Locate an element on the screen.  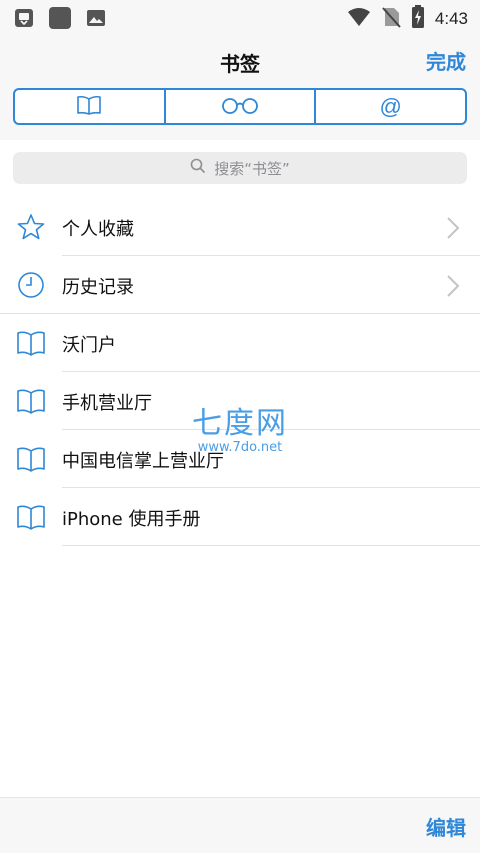
status-bar-left is located at coordinates (60, 20).